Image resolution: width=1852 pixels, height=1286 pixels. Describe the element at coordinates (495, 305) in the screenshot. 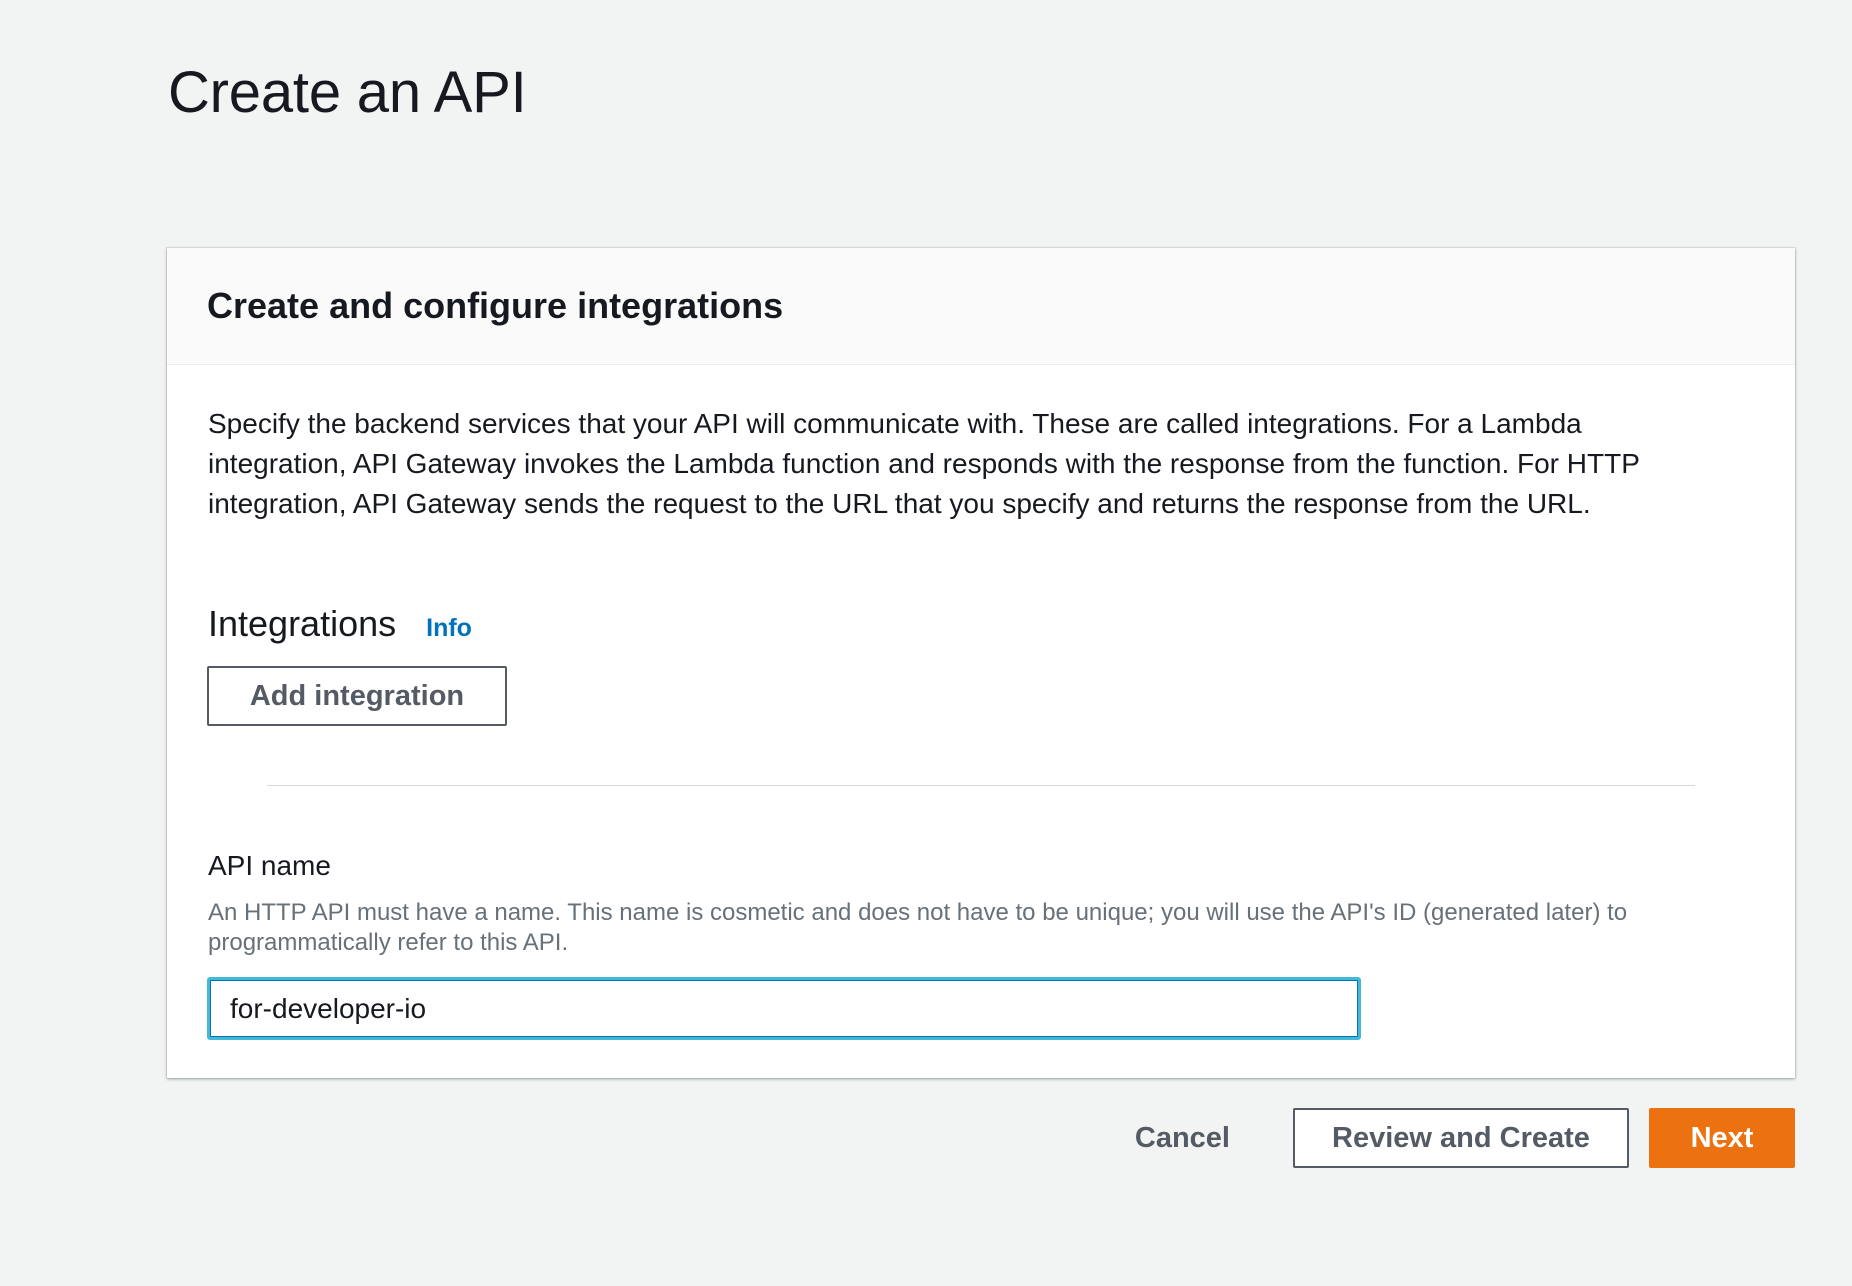

I see `panel-title: Create and configure integrations` at that location.